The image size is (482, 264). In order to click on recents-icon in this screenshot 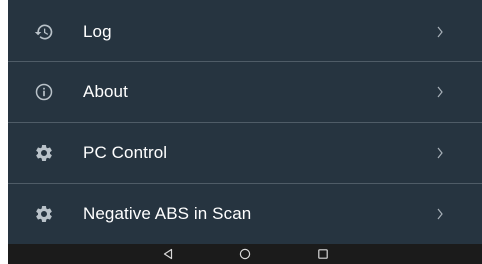, I will do `click(323, 254)`.